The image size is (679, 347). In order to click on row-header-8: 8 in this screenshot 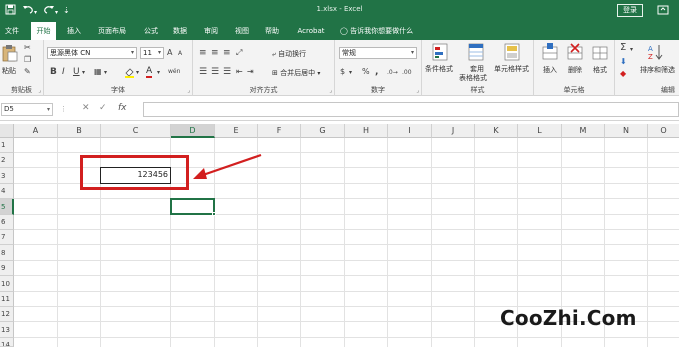, I will do `click(7, 253)`.